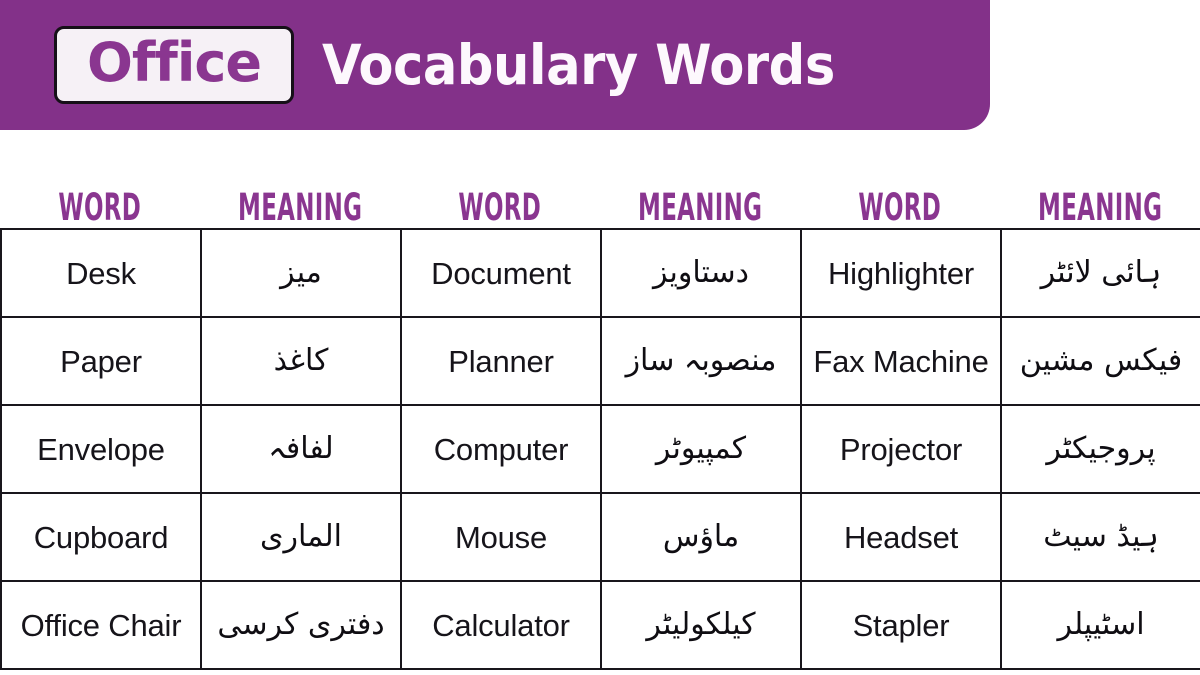 This screenshot has height=675, width=1200. What do you see at coordinates (101, 537) in the screenshot?
I see `word-cell: Cupboard` at bounding box center [101, 537].